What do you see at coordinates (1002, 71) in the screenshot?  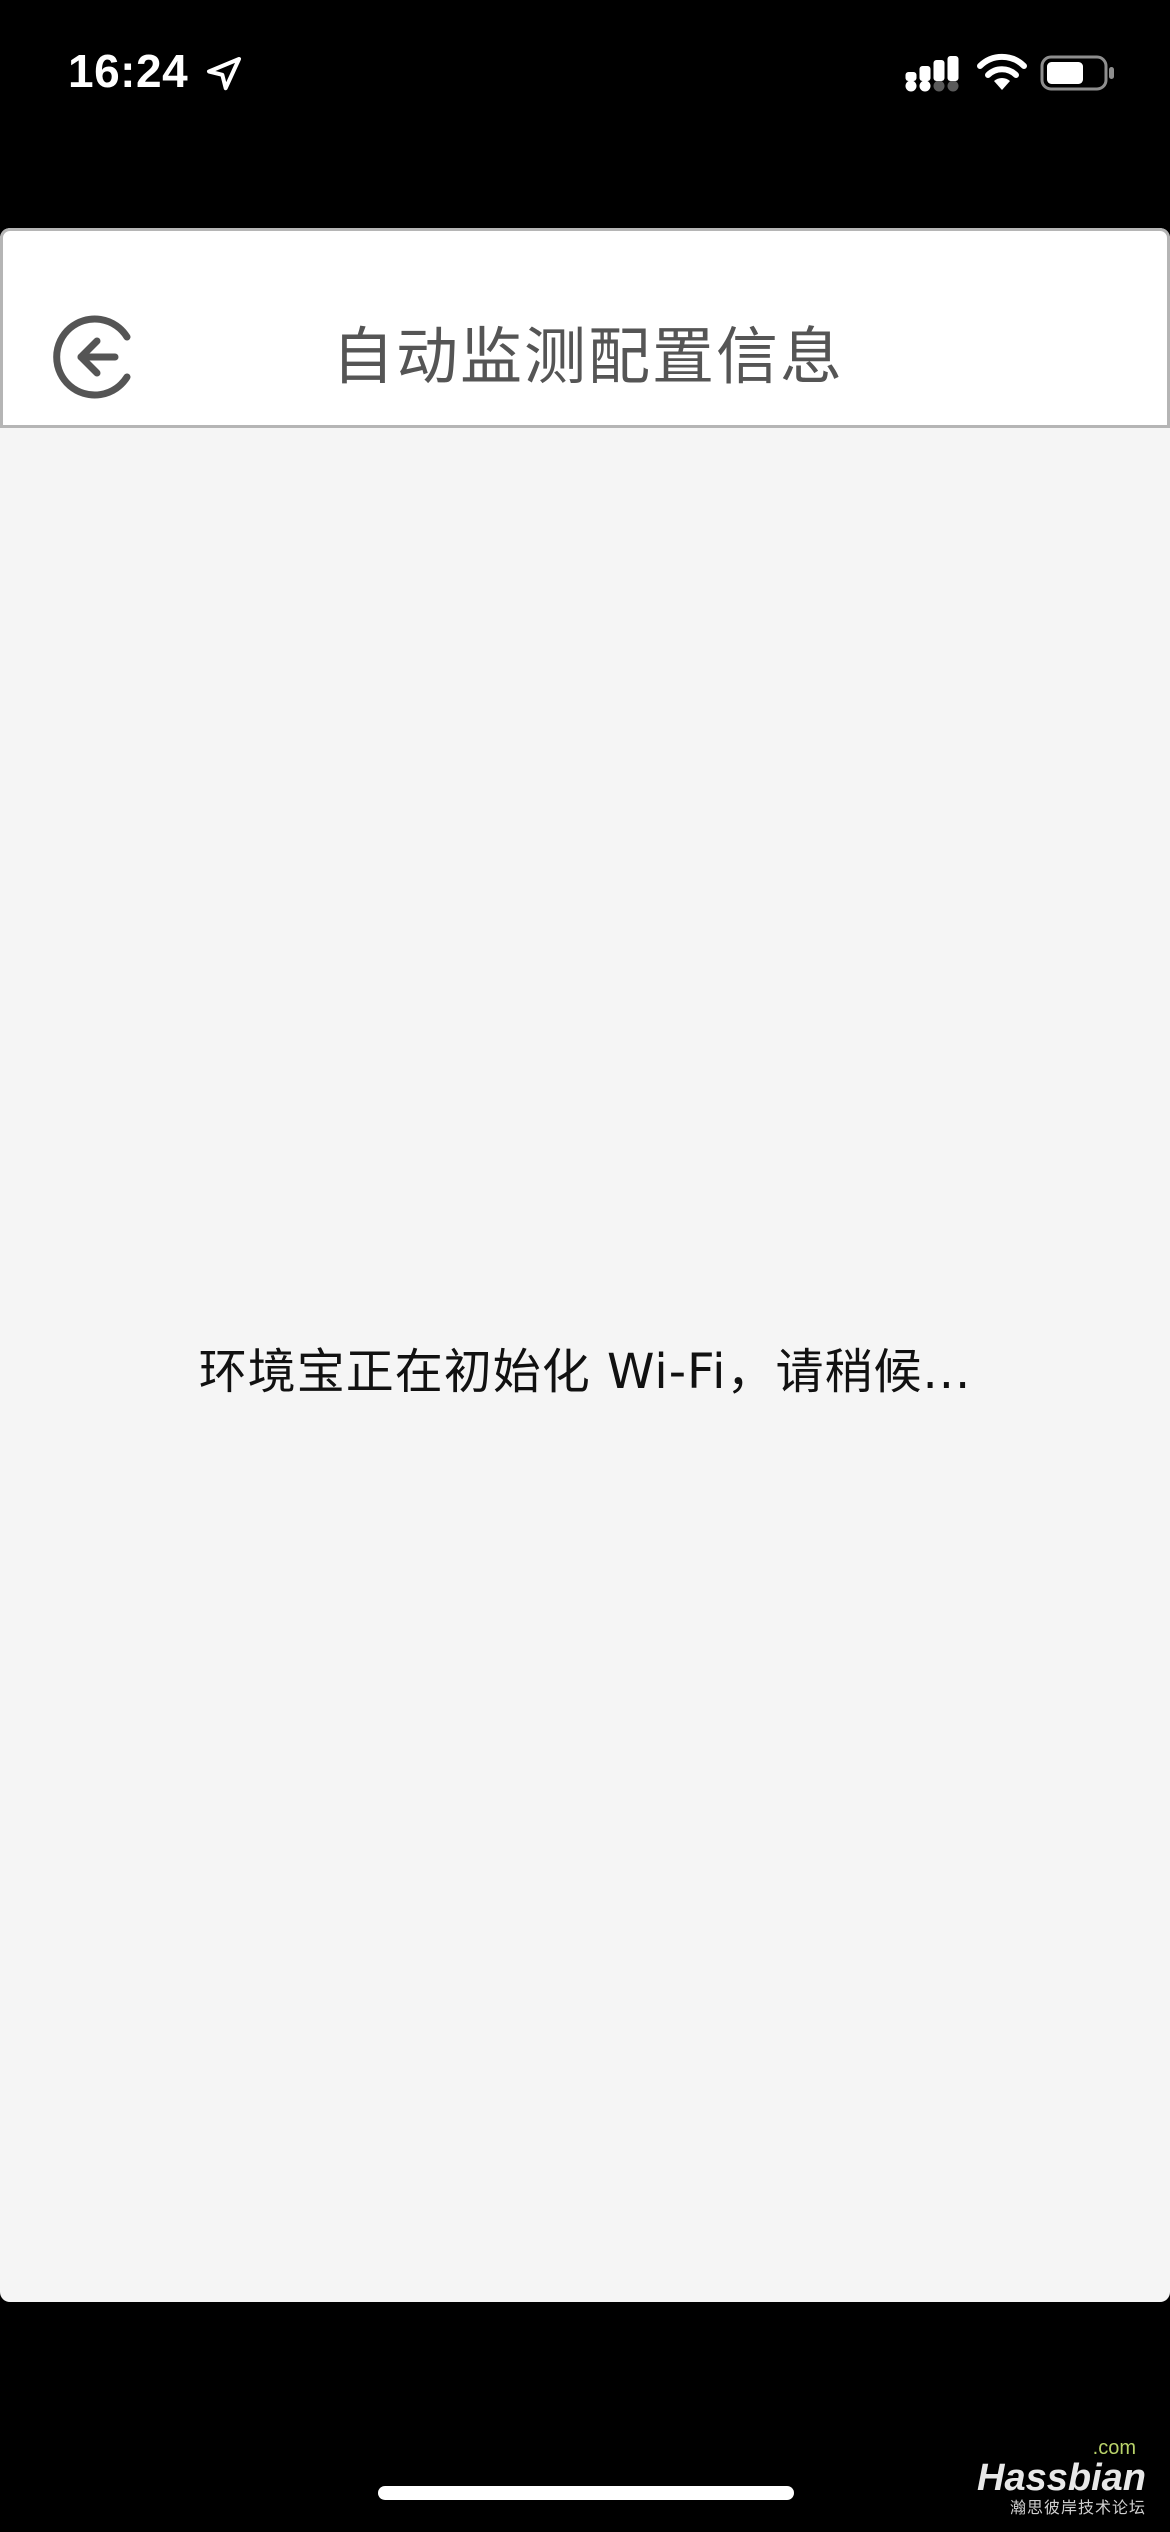 I see `wifi-icon` at bounding box center [1002, 71].